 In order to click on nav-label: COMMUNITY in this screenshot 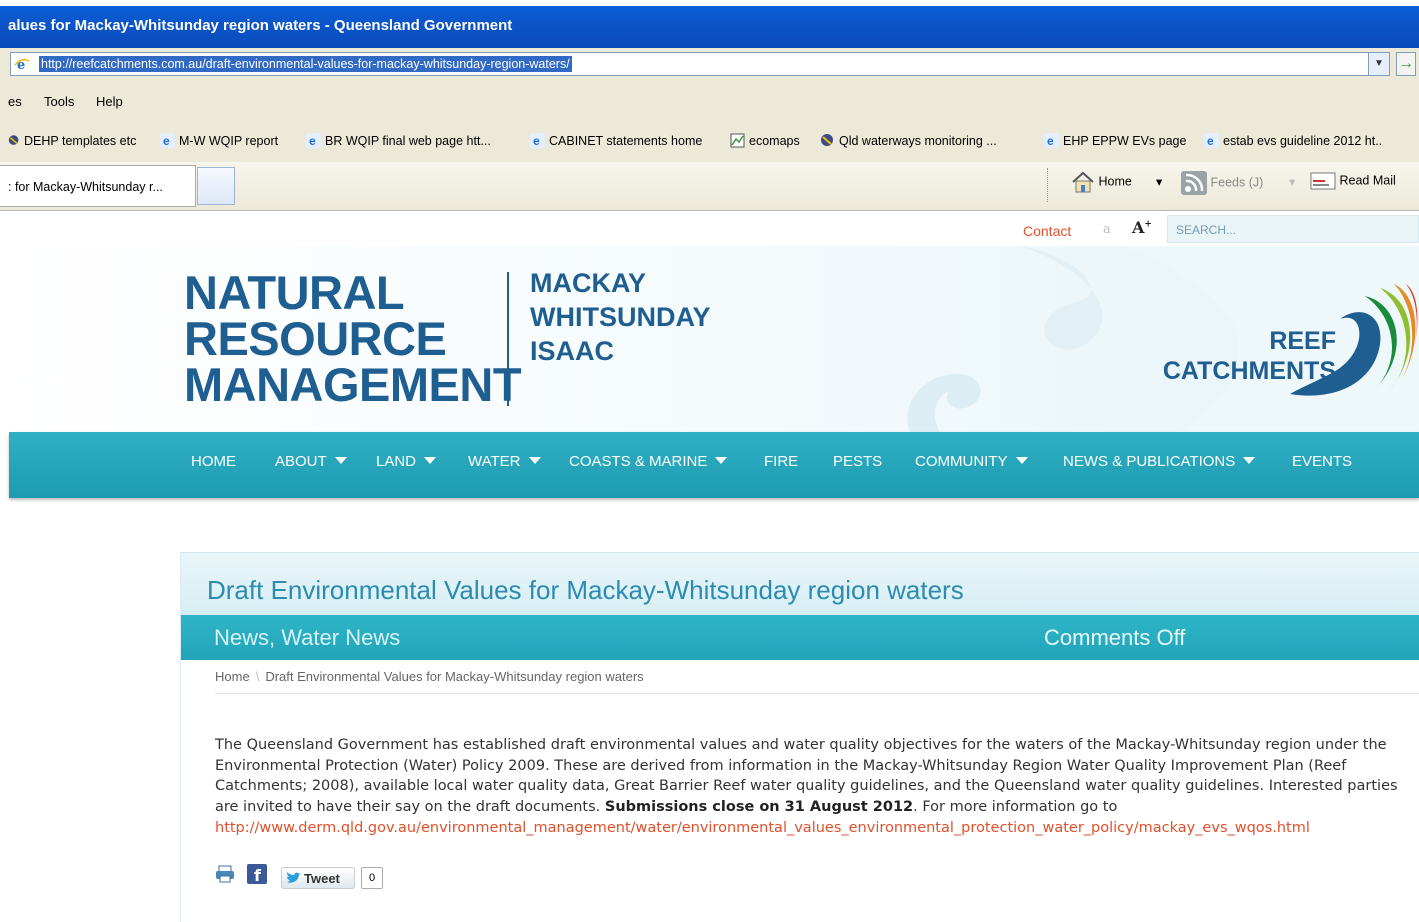, I will do `click(961, 461)`.